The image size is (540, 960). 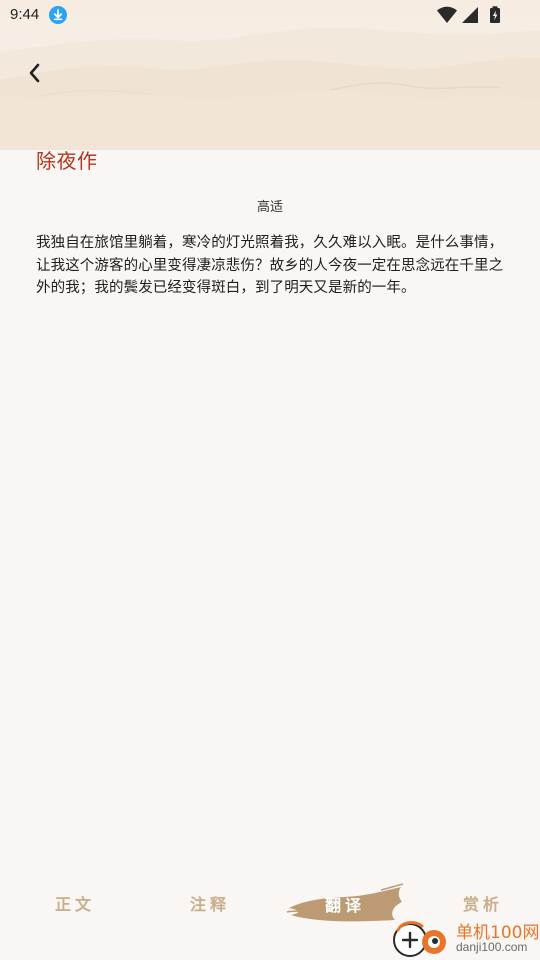 I want to click on battery-charging-icon, so click(x=495, y=14).